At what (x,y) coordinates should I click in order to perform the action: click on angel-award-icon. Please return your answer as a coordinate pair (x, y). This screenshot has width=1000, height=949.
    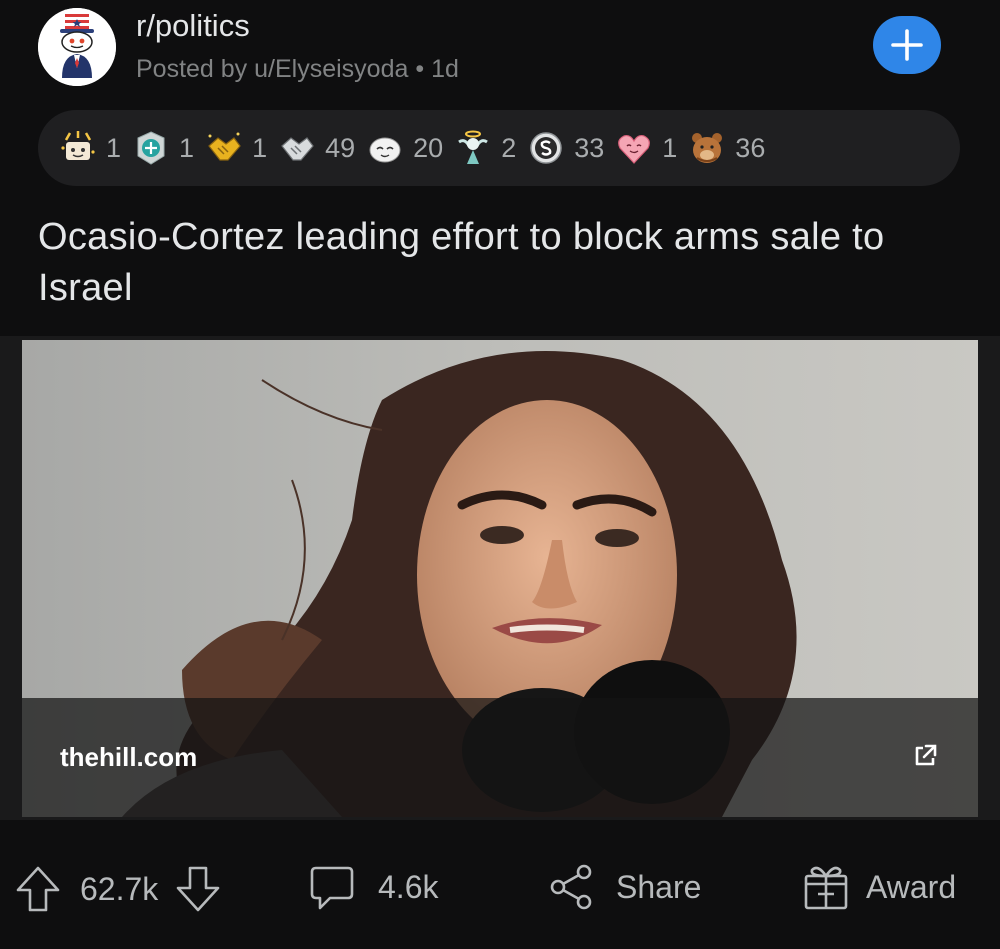
    Looking at the image, I should click on (473, 147).